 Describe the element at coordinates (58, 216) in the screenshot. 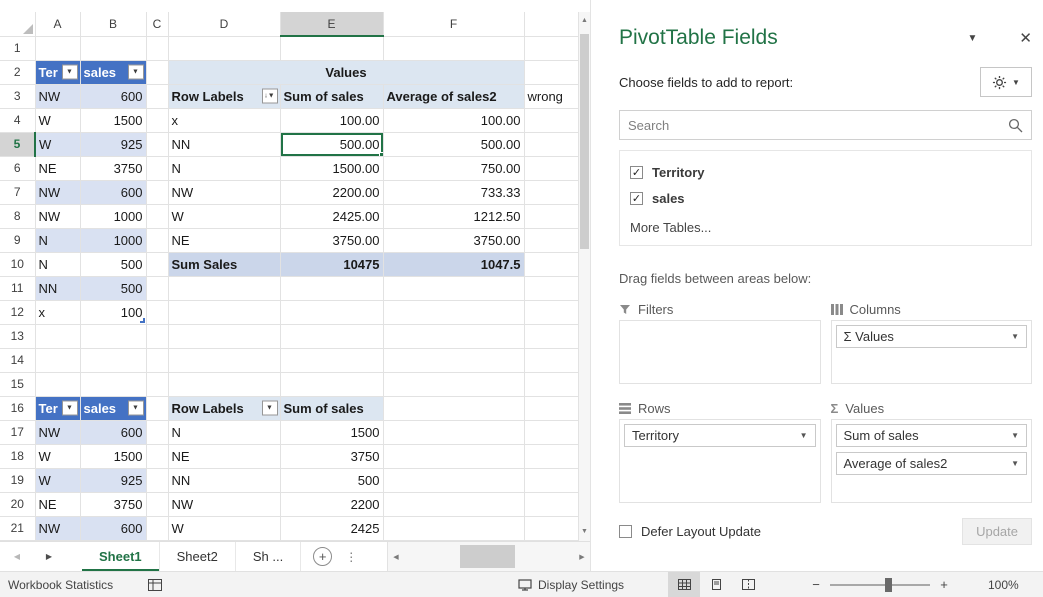

I see `cell-A8: NW` at that location.